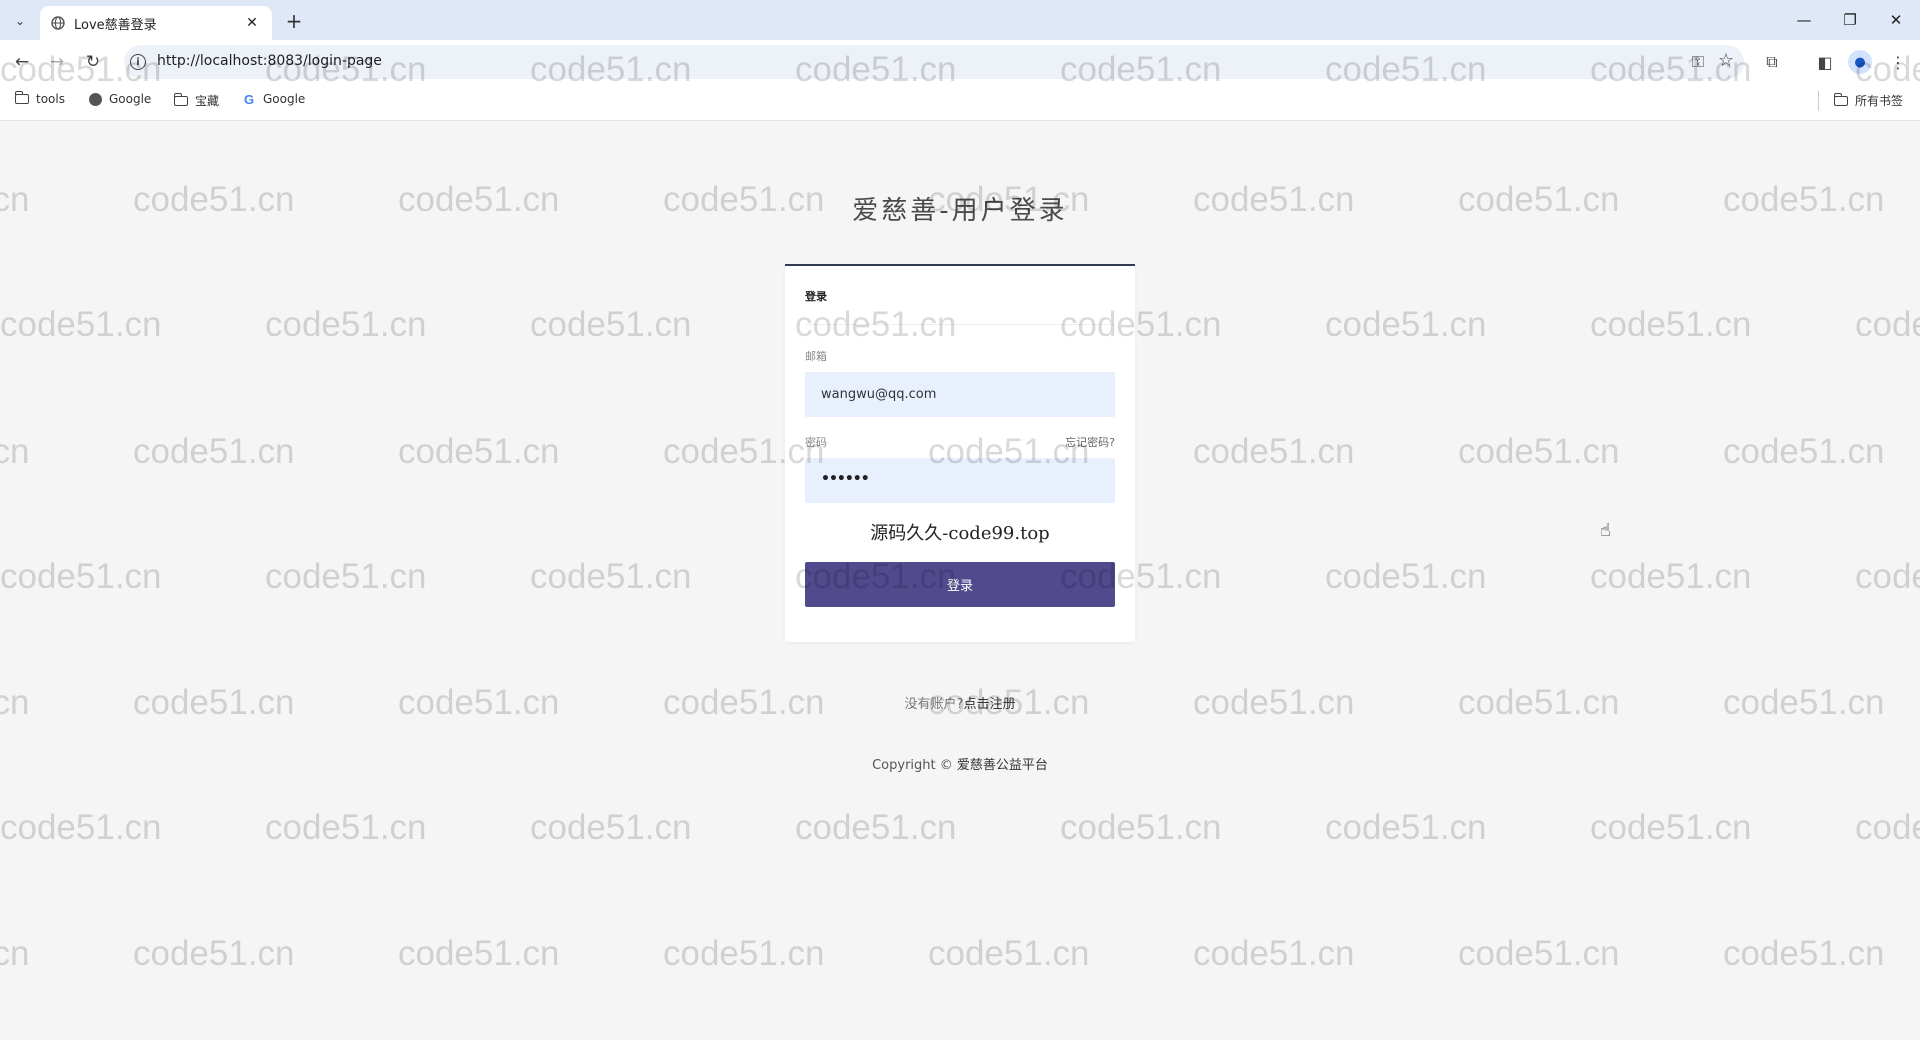 The image size is (1920, 1040). I want to click on forgot-password-link: 忘记密码?, so click(1090, 442).